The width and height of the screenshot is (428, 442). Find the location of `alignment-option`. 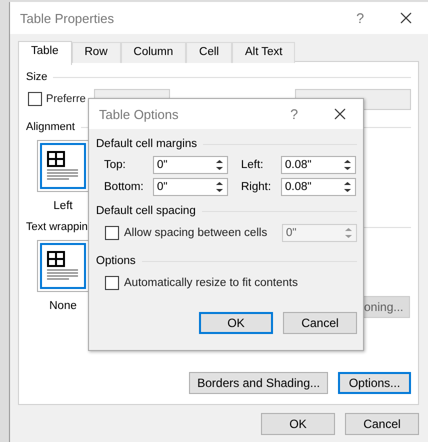

alignment-option is located at coordinates (63, 166).